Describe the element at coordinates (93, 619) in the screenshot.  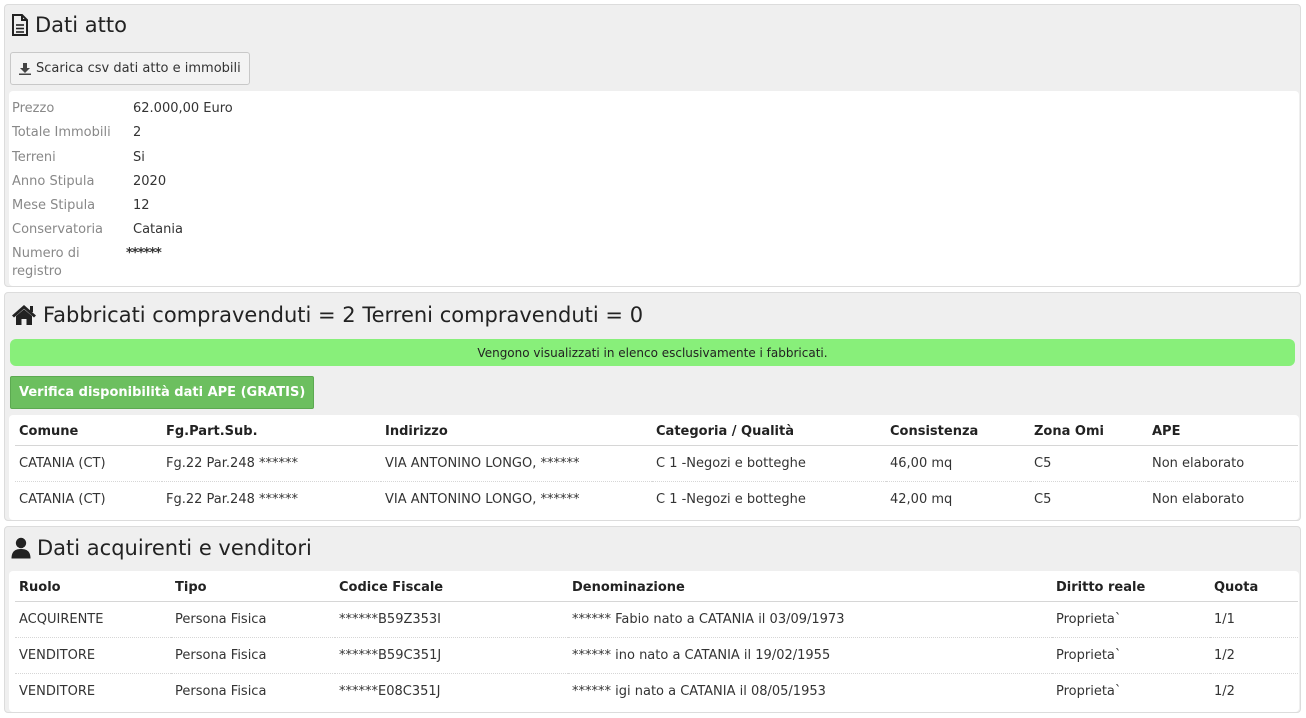
I see `cell-ruolo: ACQUIRENTE` at that location.